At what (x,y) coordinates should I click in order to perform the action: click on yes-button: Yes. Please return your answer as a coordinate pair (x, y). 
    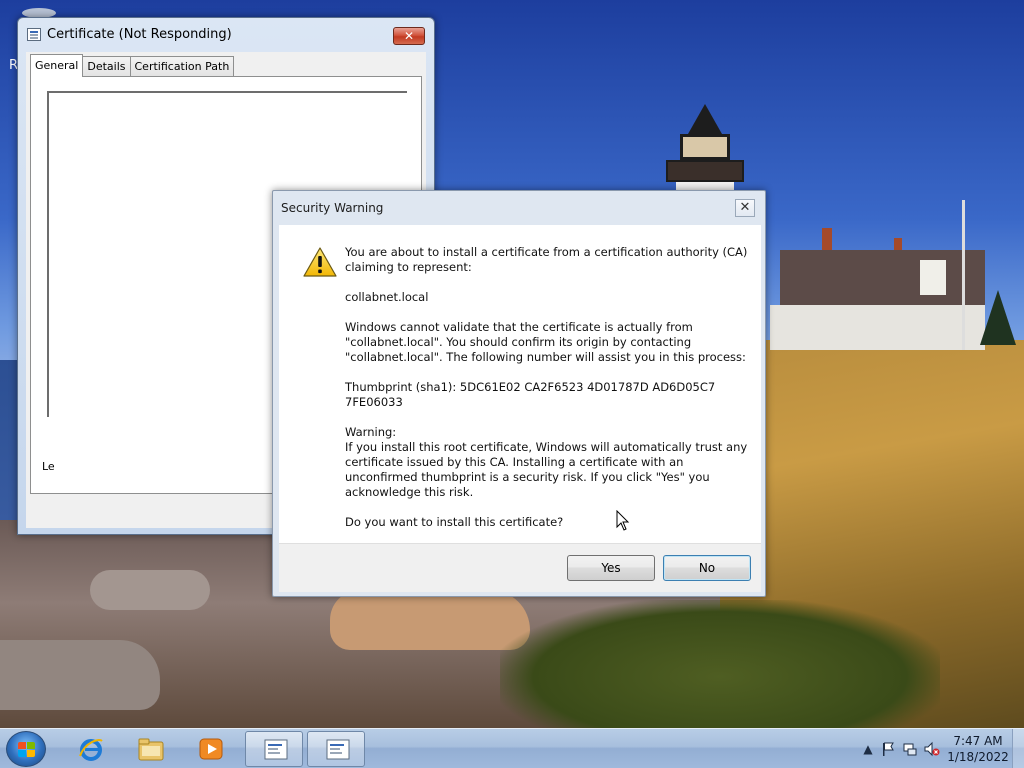
    Looking at the image, I should click on (611, 568).